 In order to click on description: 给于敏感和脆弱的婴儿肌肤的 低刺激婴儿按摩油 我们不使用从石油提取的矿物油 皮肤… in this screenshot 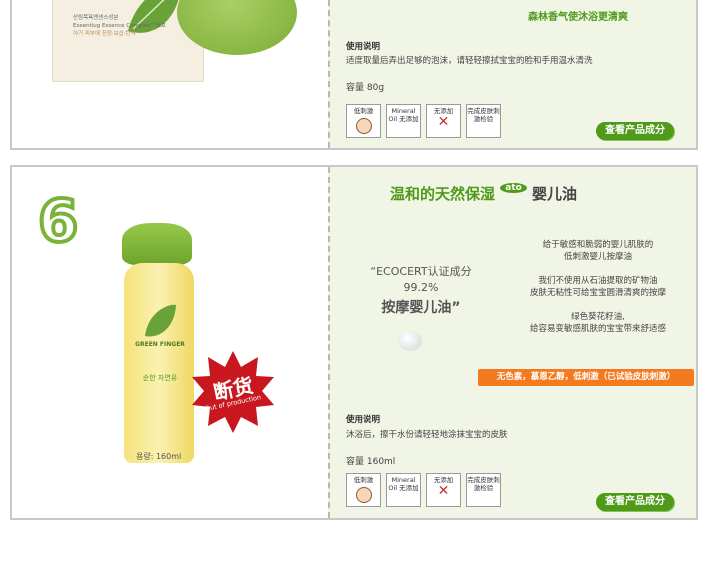, I will do `click(597, 287)`.